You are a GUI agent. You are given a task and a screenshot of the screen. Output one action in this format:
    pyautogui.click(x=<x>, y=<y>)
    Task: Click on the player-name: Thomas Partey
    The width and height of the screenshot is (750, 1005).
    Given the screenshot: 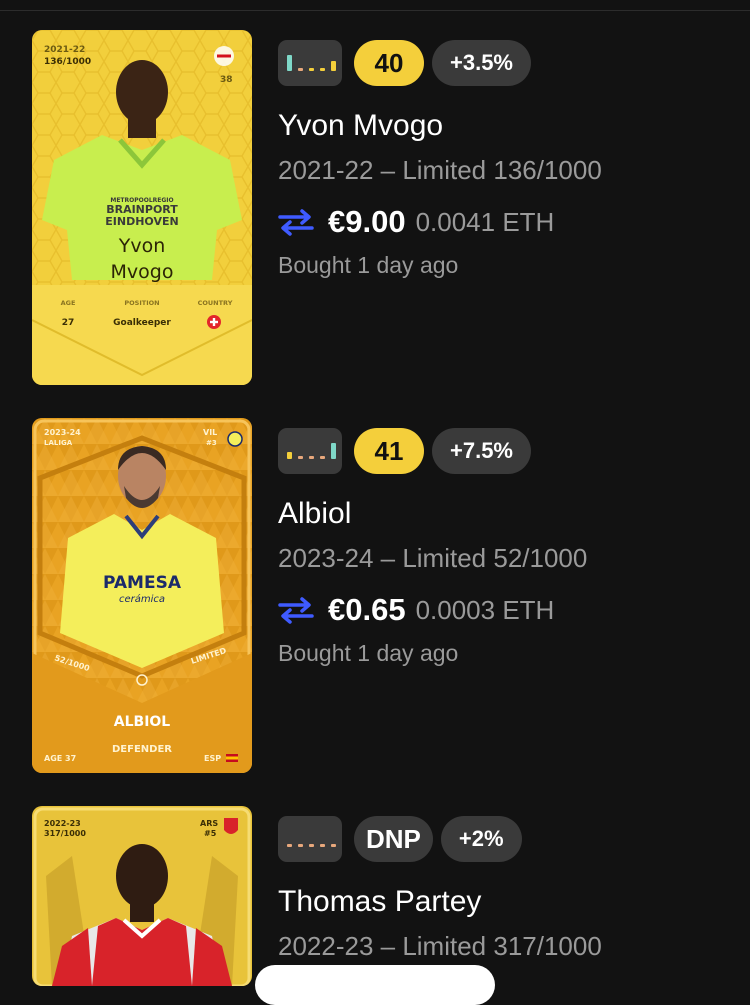 What is the action you would take?
    pyautogui.click(x=508, y=902)
    